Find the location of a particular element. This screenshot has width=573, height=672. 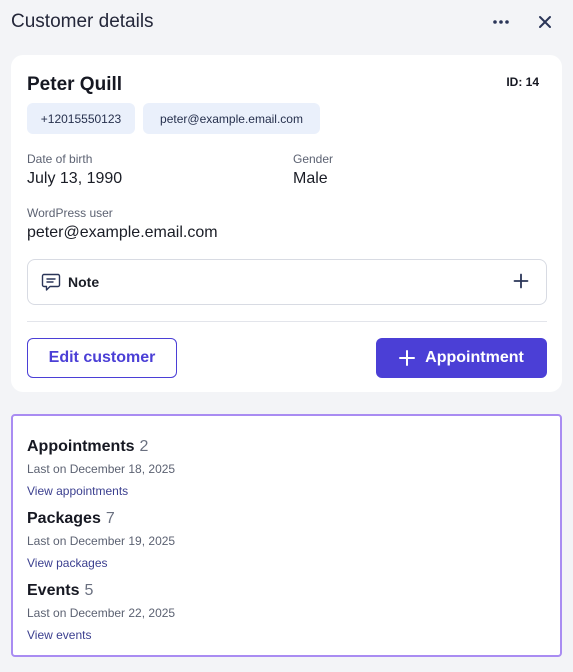

view-events-link: View events is located at coordinates (59, 635).